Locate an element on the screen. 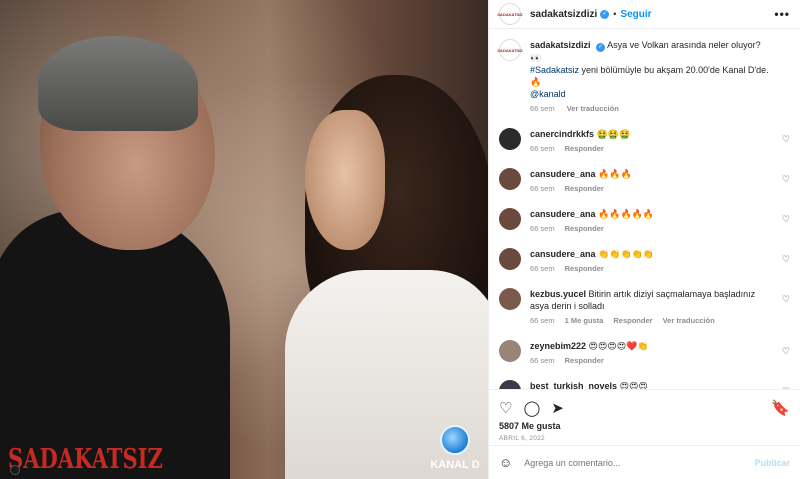 This screenshot has height=479, width=800. account-avatar: SADAKATSIZ is located at coordinates (510, 14).